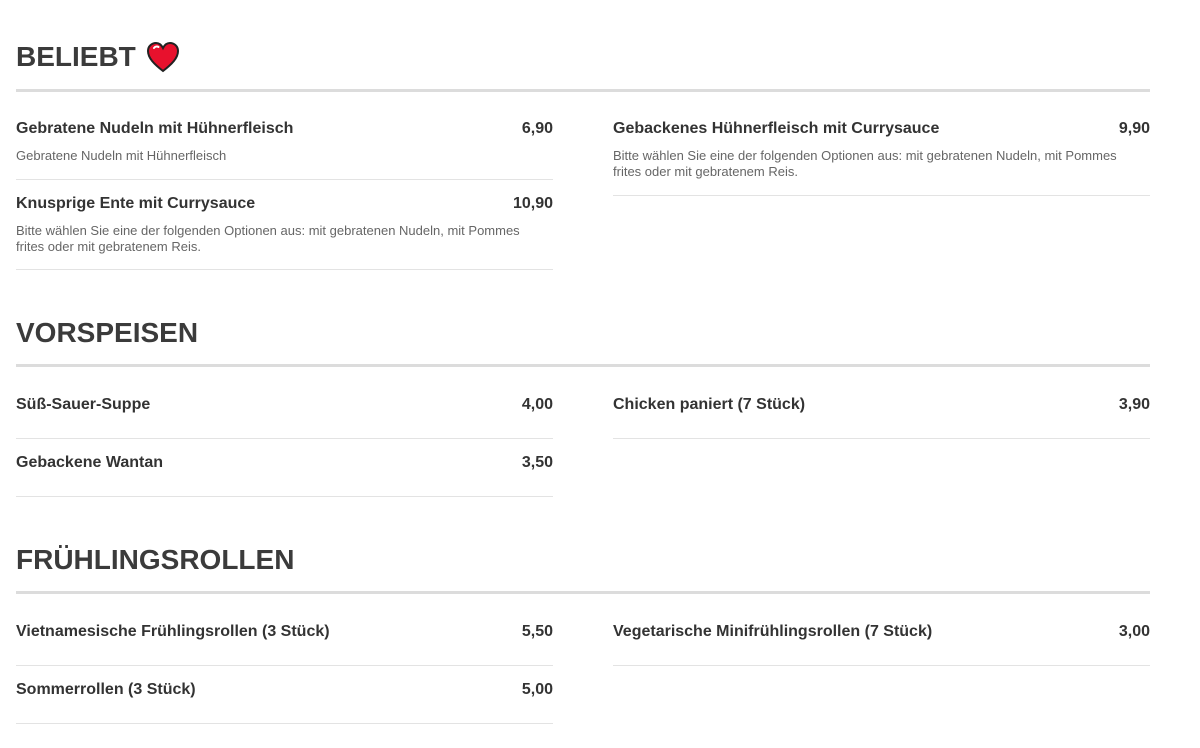 Image resolution: width=1200 pixels, height=748 pixels. Describe the element at coordinates (537, 462) in the screenshot. I see `item-price: 3,50` at that location.